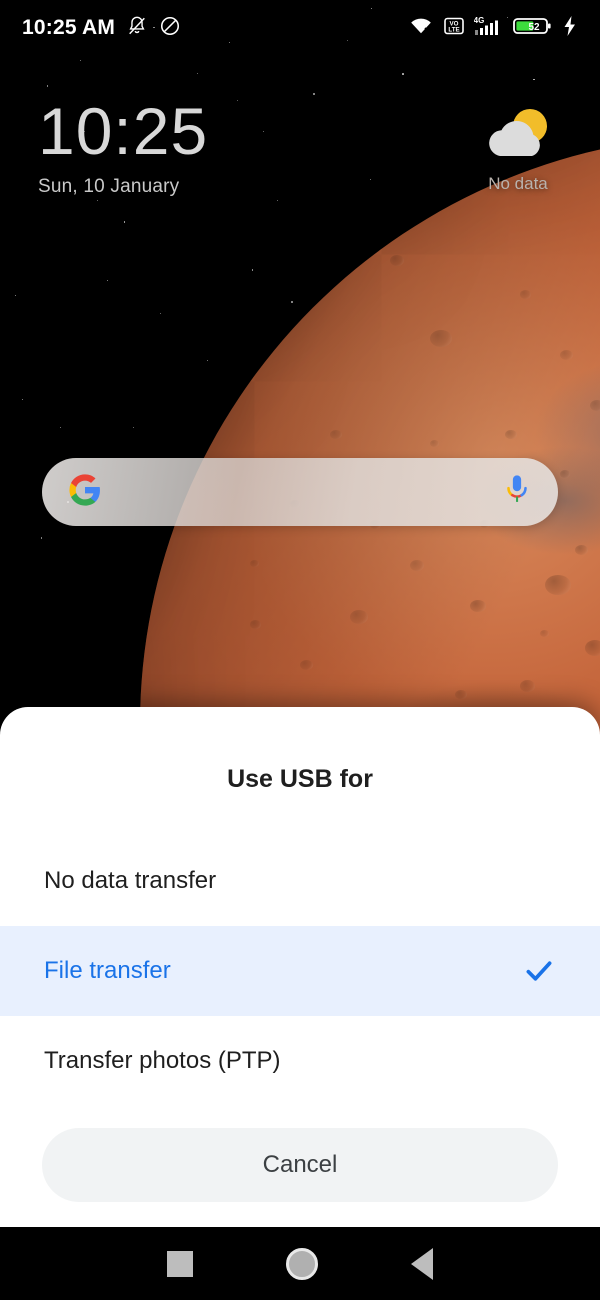 This screenshot has height=1300, width=600. Describe the element at coordinates (570, 28) in the screenshot. I see `charging-bolt-icon` at that location.